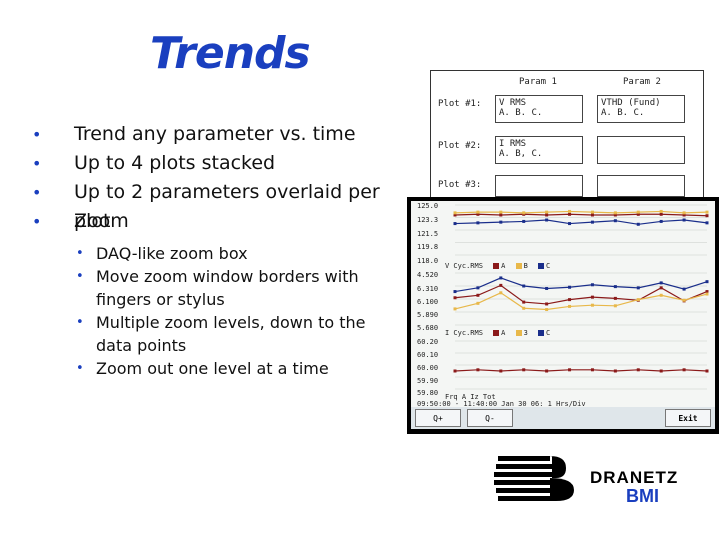  I want to click on plot3-label: Plot #3:, so click(460, 185).